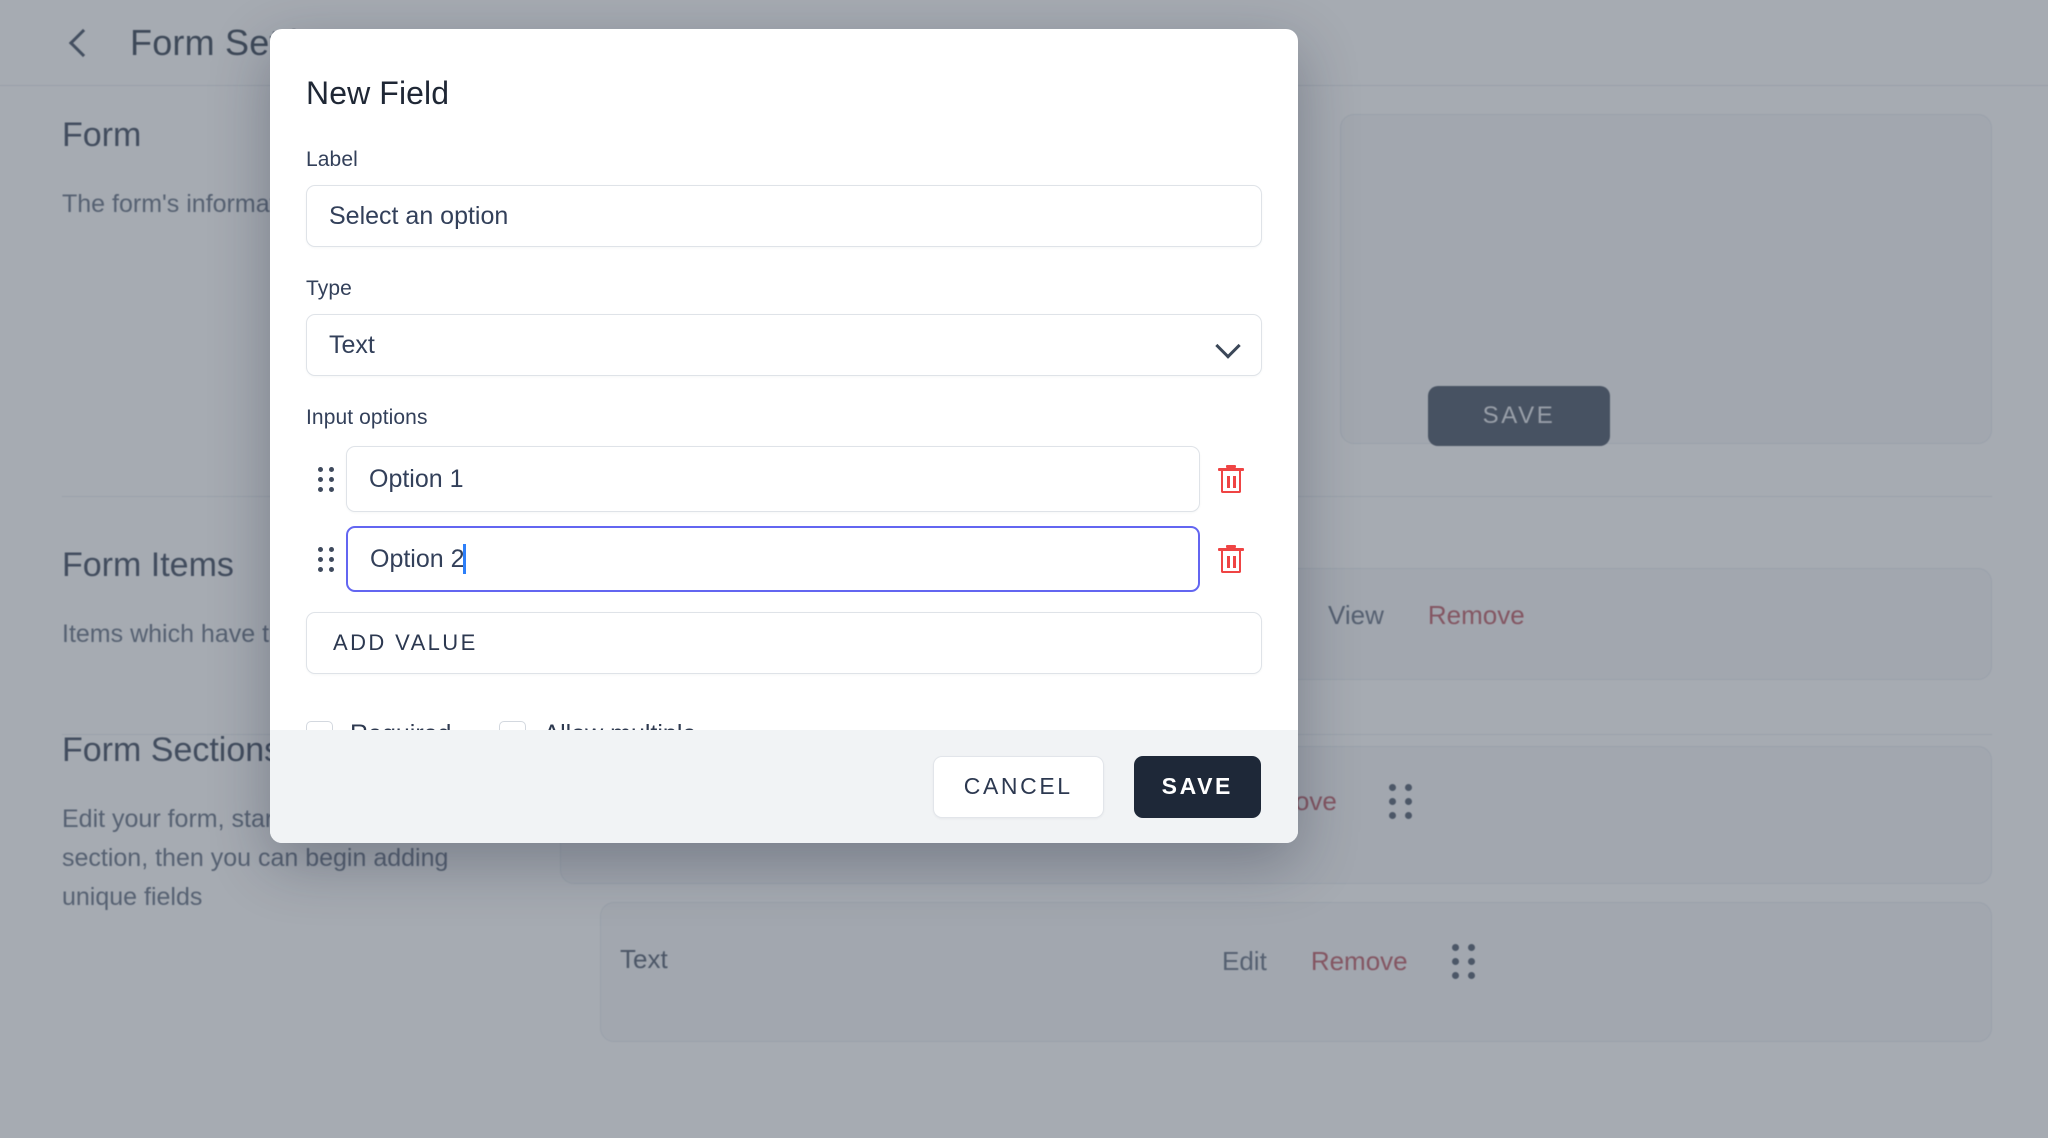  I want to click on type-field-block: Type Text, so click(784, 326).